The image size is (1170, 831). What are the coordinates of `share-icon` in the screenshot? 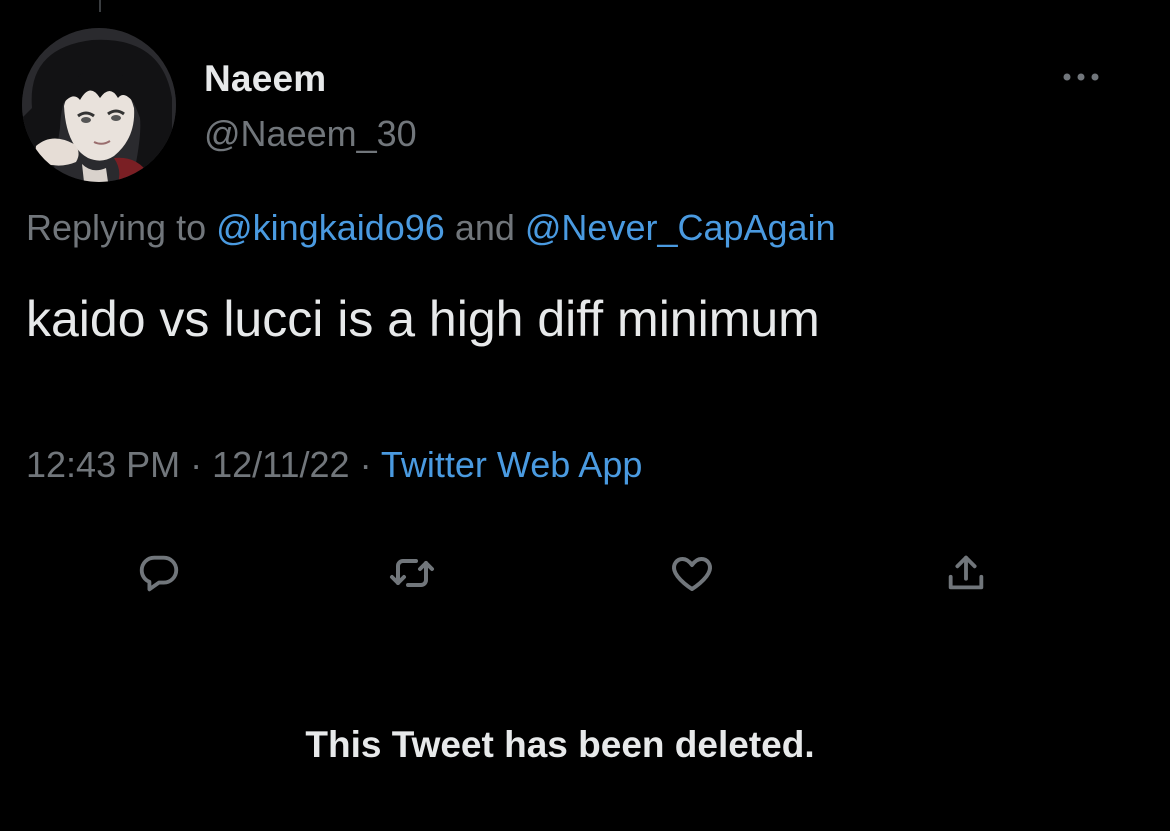 It's located at (966, 572).